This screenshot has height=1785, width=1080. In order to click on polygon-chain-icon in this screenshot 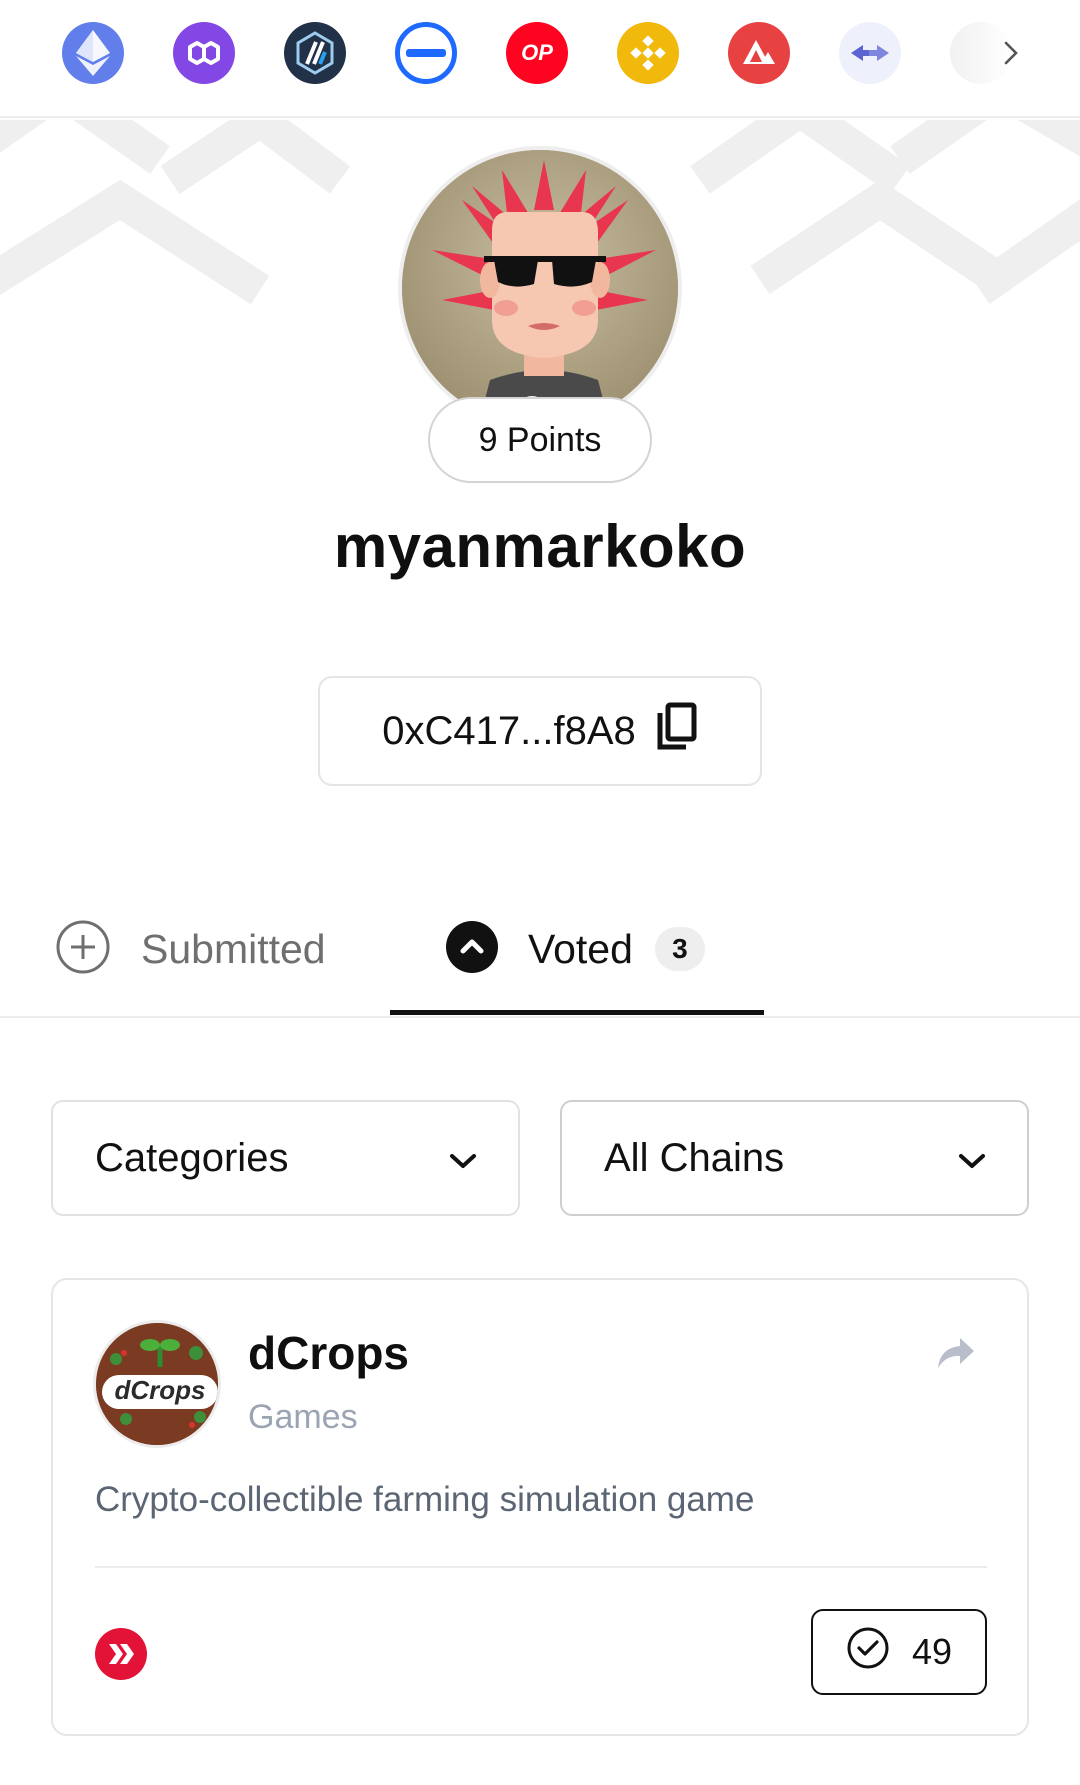, I will do `click(204, 53)`.